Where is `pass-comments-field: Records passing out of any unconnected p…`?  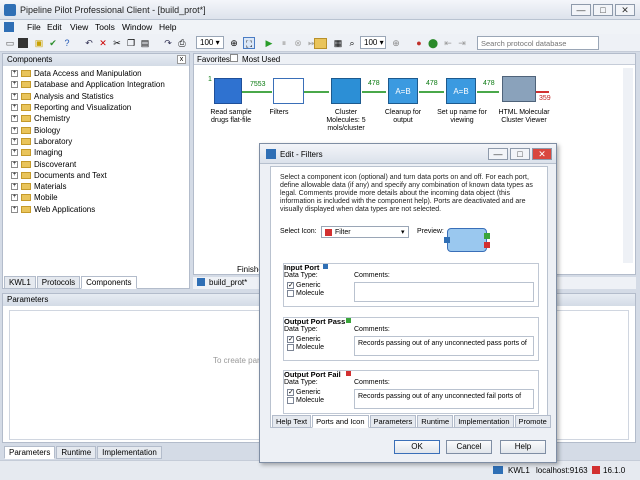 pass-comments-field: Records passing out of any unconnected p… is located at coordinates (444, 346).